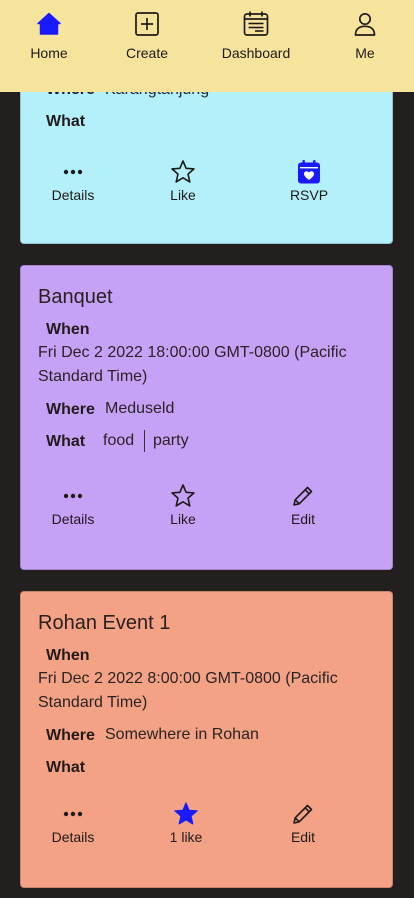  I want to click on nav-label: Home, so click(49, 53).